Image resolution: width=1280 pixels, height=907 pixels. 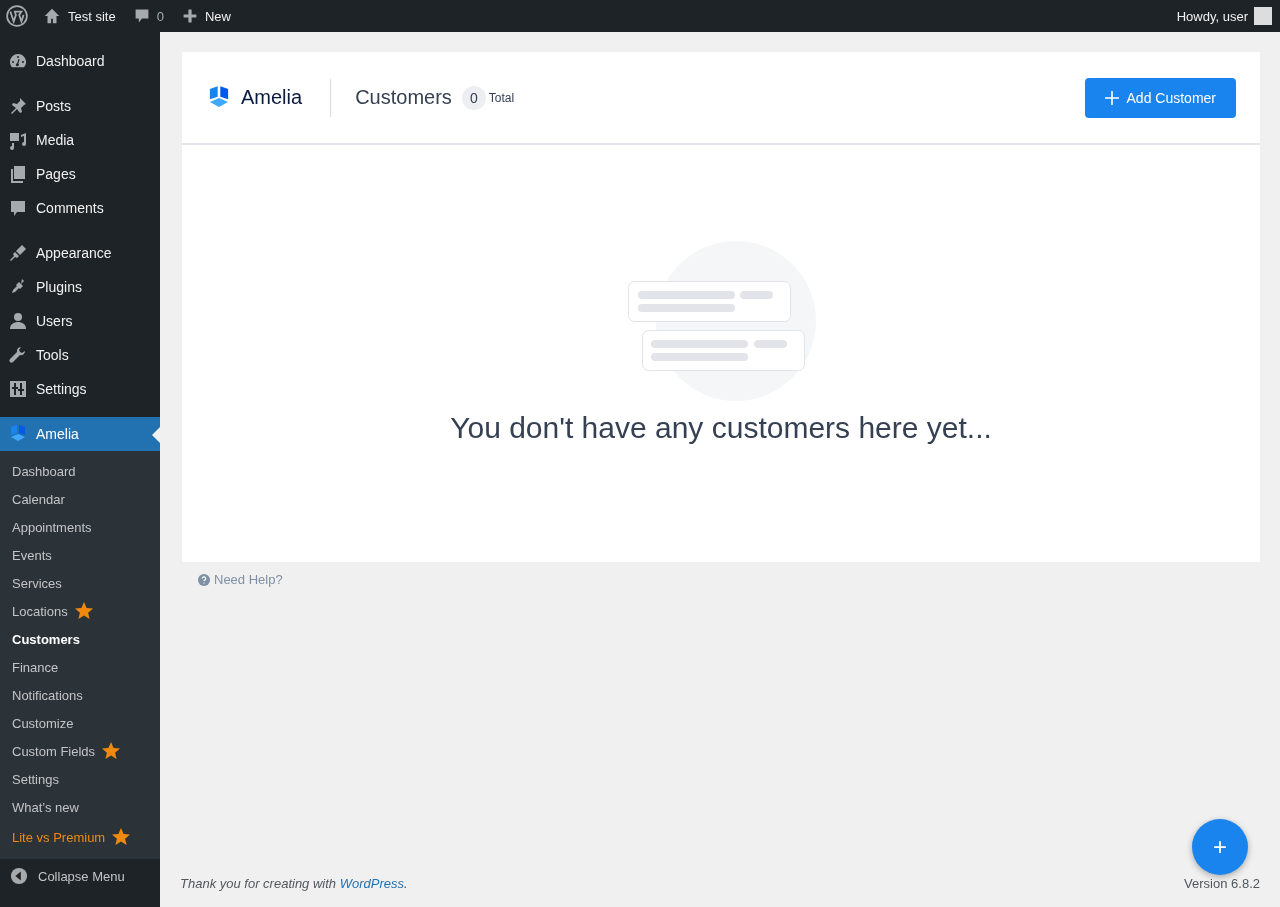 I want to click on new-link: New, so click(x=206, y=16).